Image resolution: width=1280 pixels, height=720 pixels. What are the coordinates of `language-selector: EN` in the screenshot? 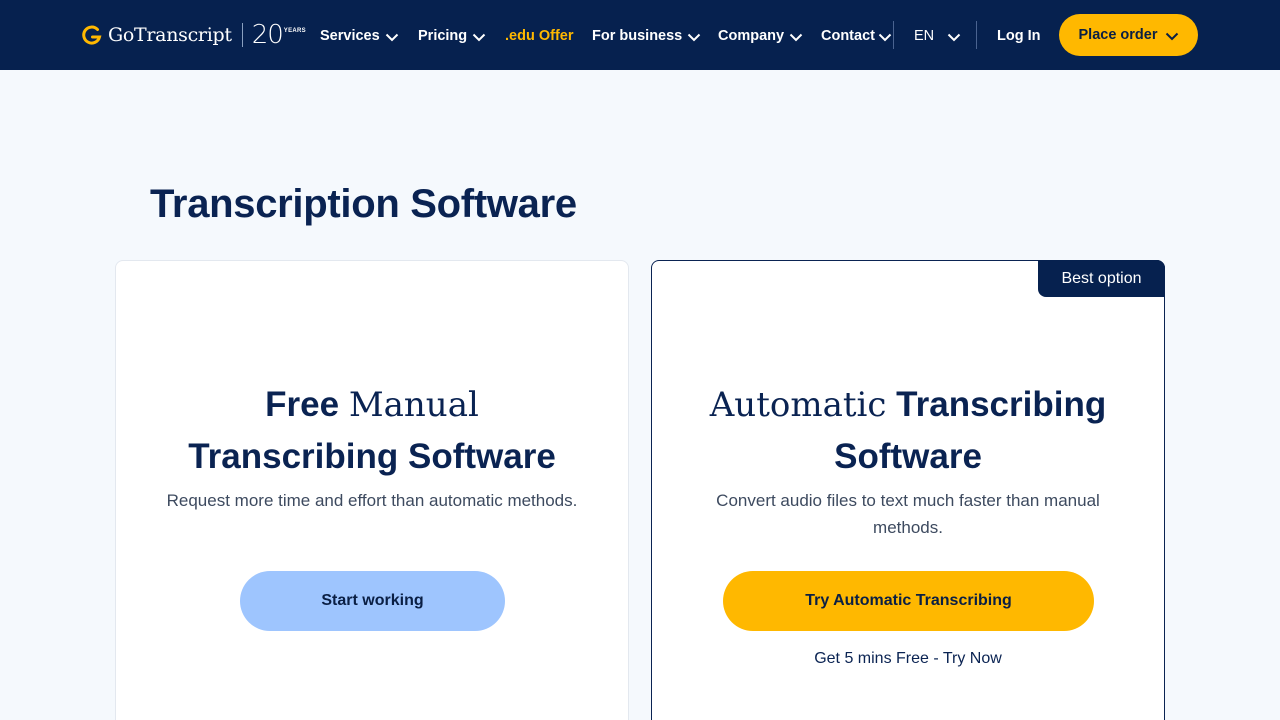 It's located at (937, 36).